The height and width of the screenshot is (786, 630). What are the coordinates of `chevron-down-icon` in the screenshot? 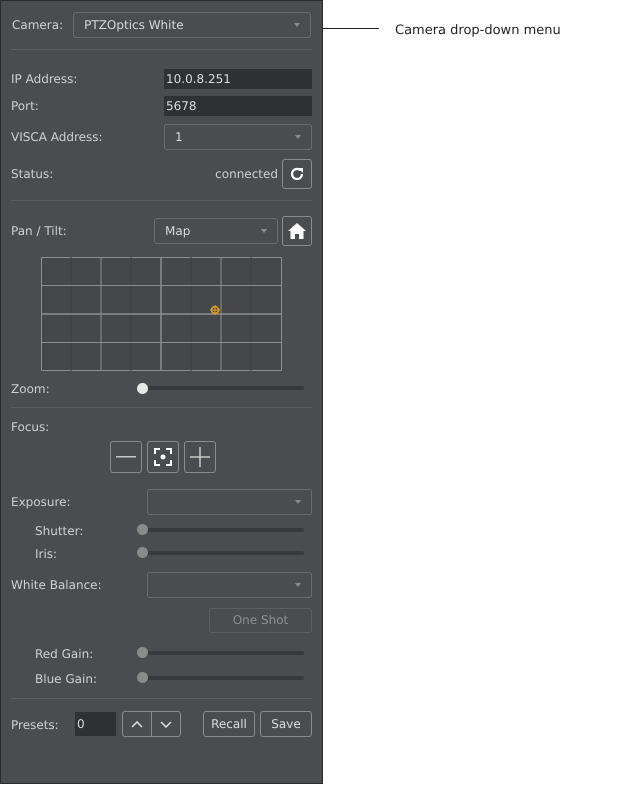 It's located at (166, 724).